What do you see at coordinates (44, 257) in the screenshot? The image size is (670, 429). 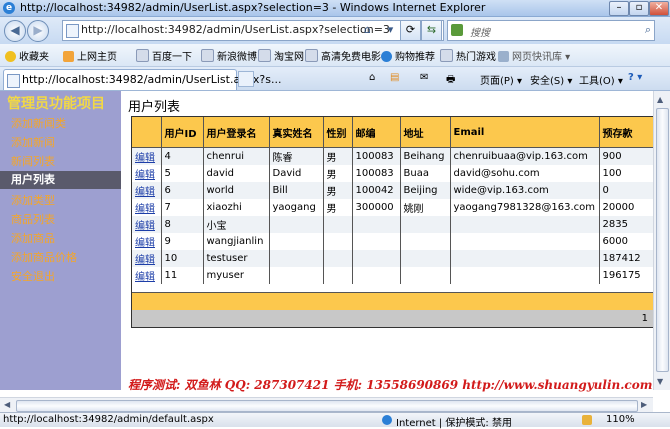 I see `sidebar-item-add-product-price: 添加商品价格` at bounding box center [44, 257].